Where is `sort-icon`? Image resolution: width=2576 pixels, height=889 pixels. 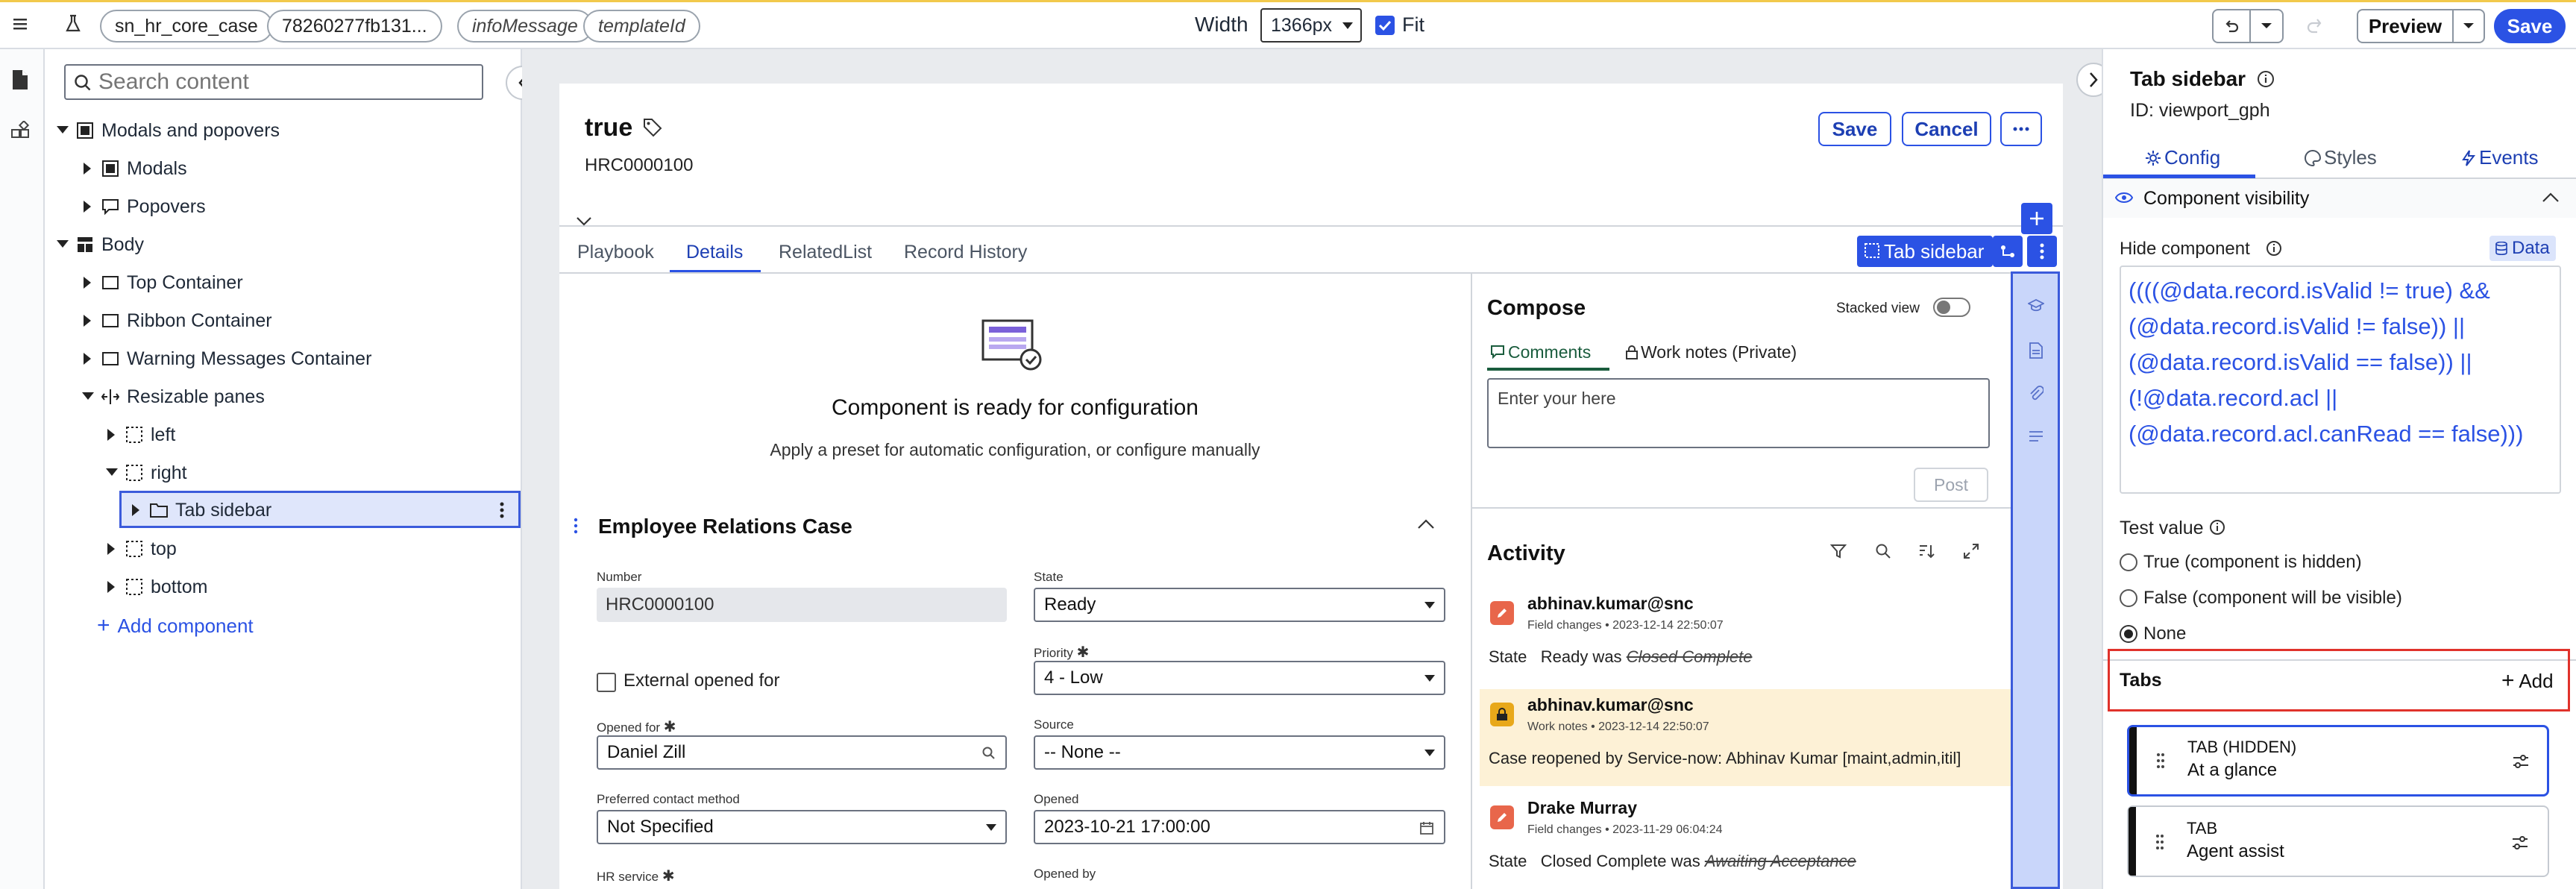
sort-icon is located at coordinates (1927, 551).